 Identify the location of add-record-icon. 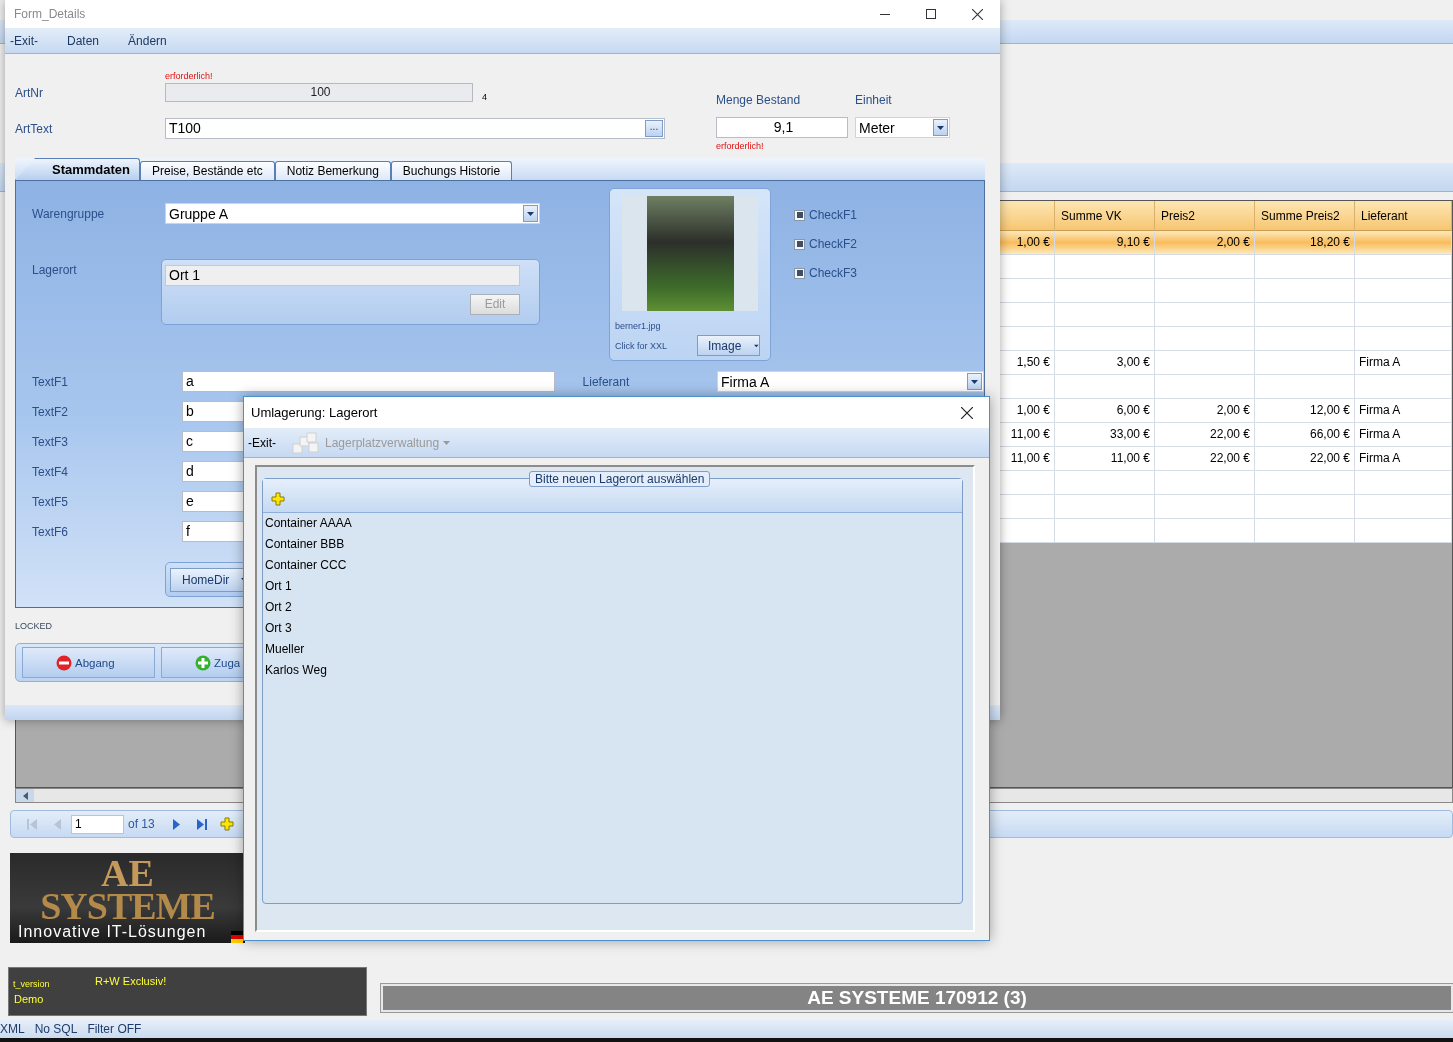
(227, 824).